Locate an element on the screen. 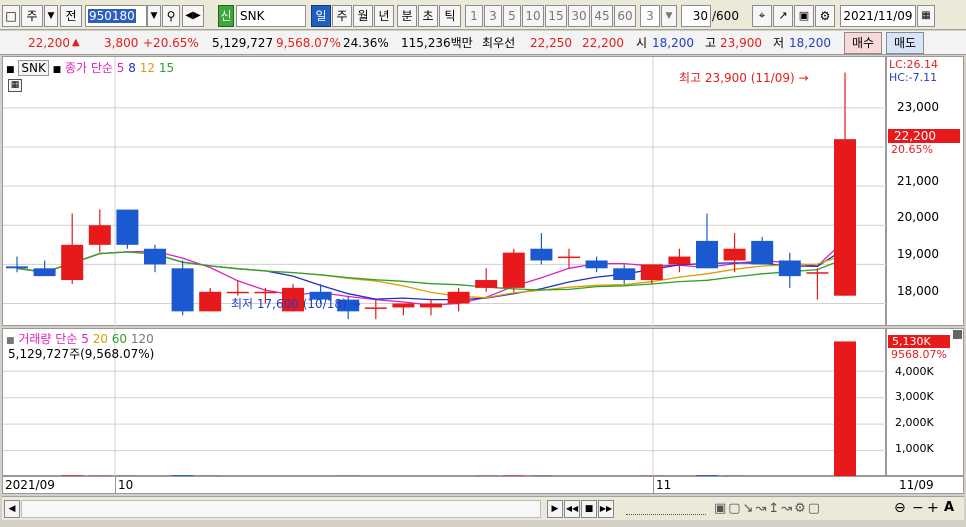 The height and width of the screenshot is (527, 966). high-price: 23,900 is located at coordinates (741, 43).